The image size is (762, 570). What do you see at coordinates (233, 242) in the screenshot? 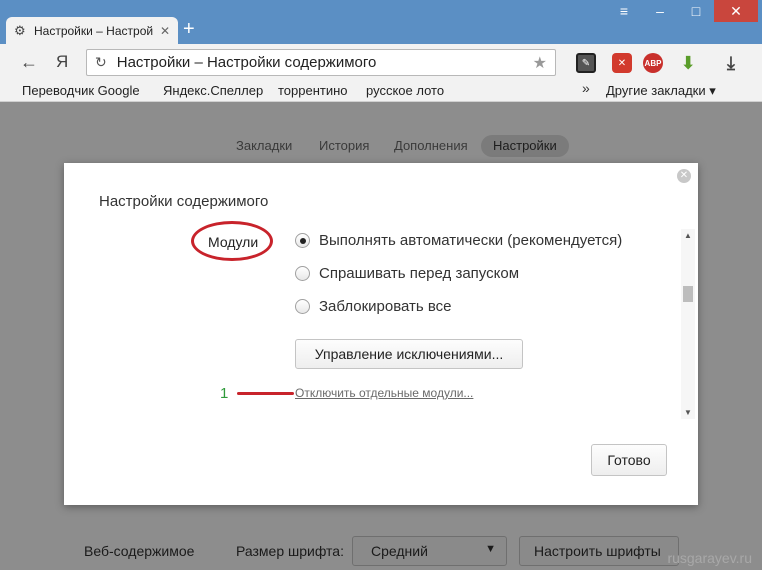
I see `plugins-section-label: Модули` at bounding box center [233, 242].